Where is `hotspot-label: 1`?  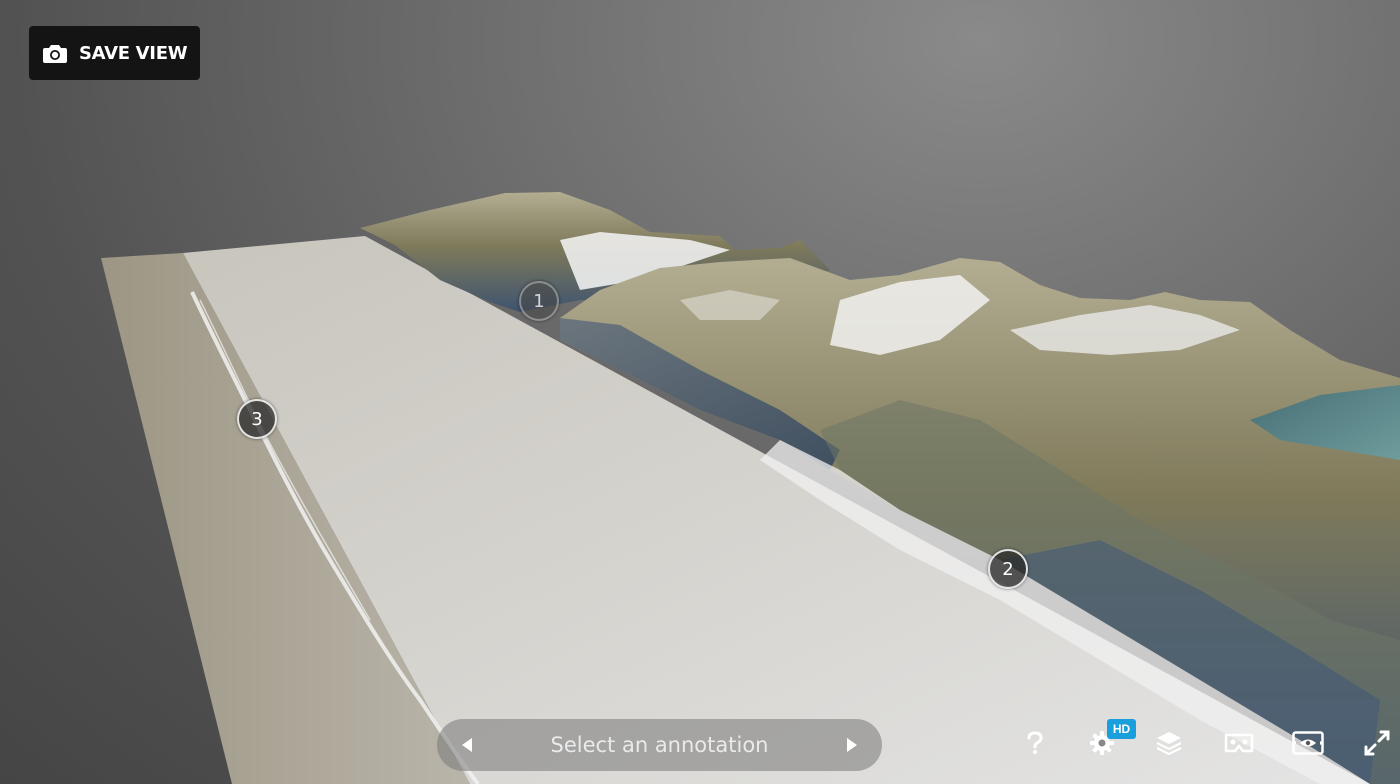 hotspot-label: 1 is located at coordinates (539, 301).